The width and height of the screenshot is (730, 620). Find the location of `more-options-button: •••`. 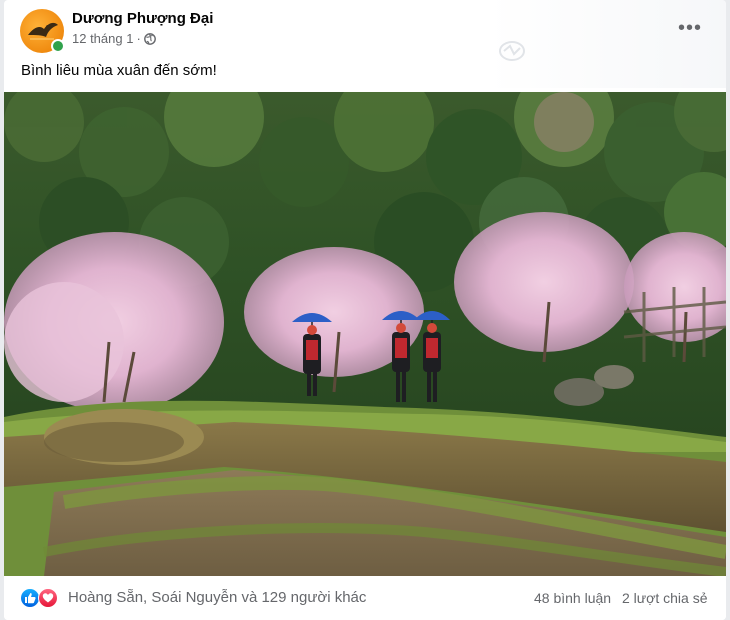

more-options-button: ••• is located at coordinates (690, 28).